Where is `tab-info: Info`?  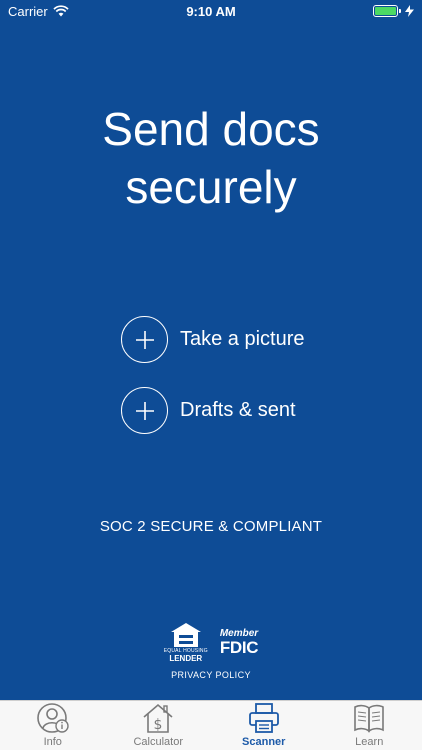
tab-info: Info is located at coordinates (53, 725).